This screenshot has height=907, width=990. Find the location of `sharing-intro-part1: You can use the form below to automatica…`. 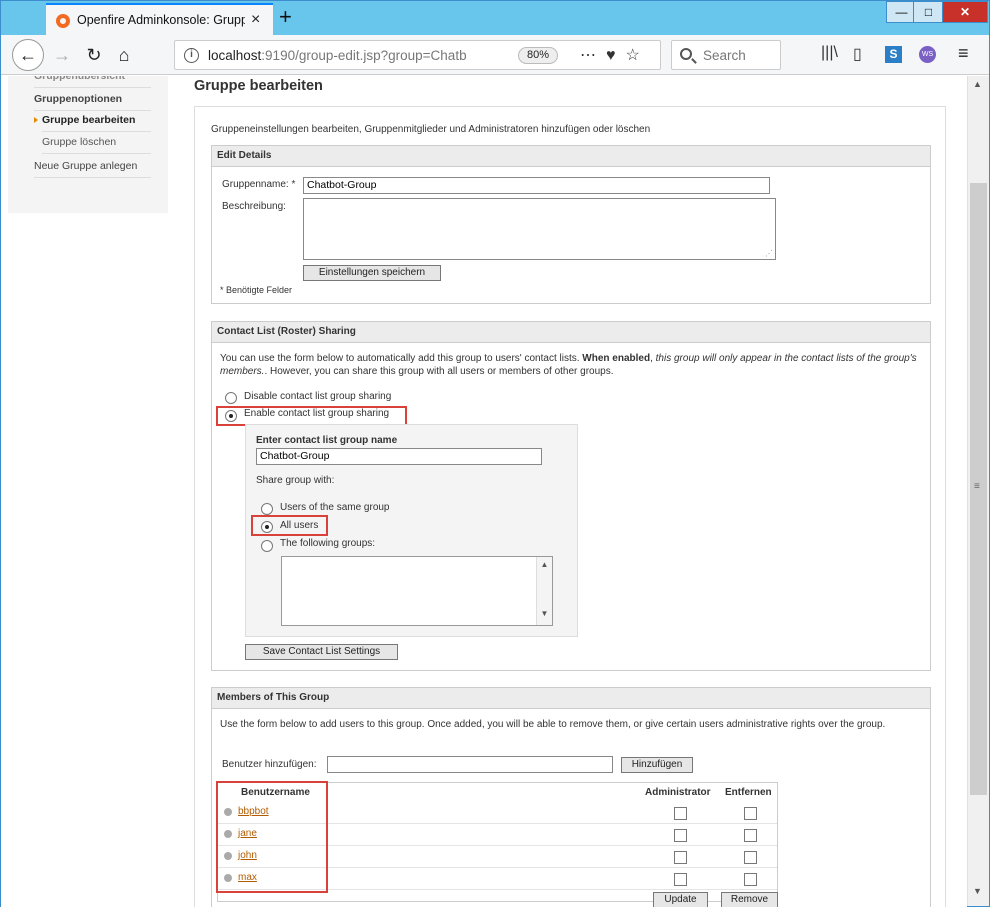

sharing-intro-part1: You can use the form below to automatica… is located at coordinates (401, 358).